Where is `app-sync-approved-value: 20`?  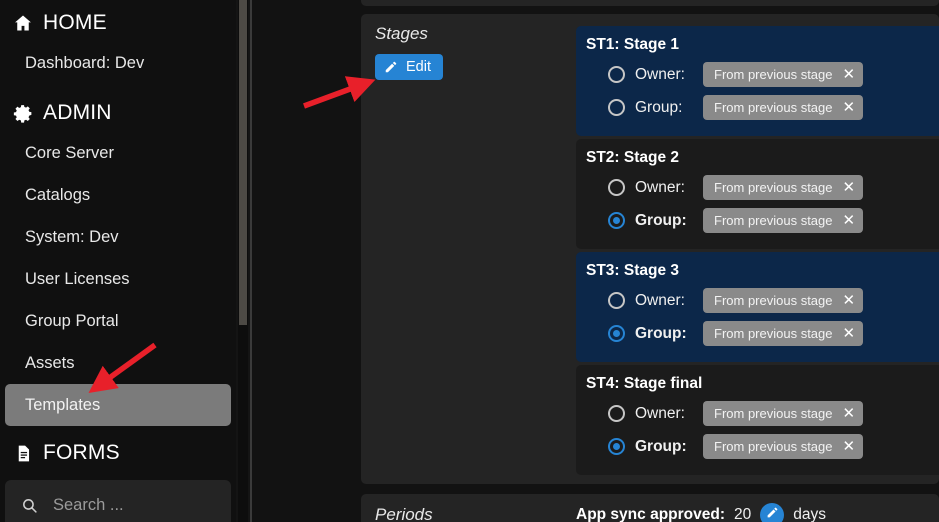
app-sync-approved-value: 20 is located at coordinates (743, 514).